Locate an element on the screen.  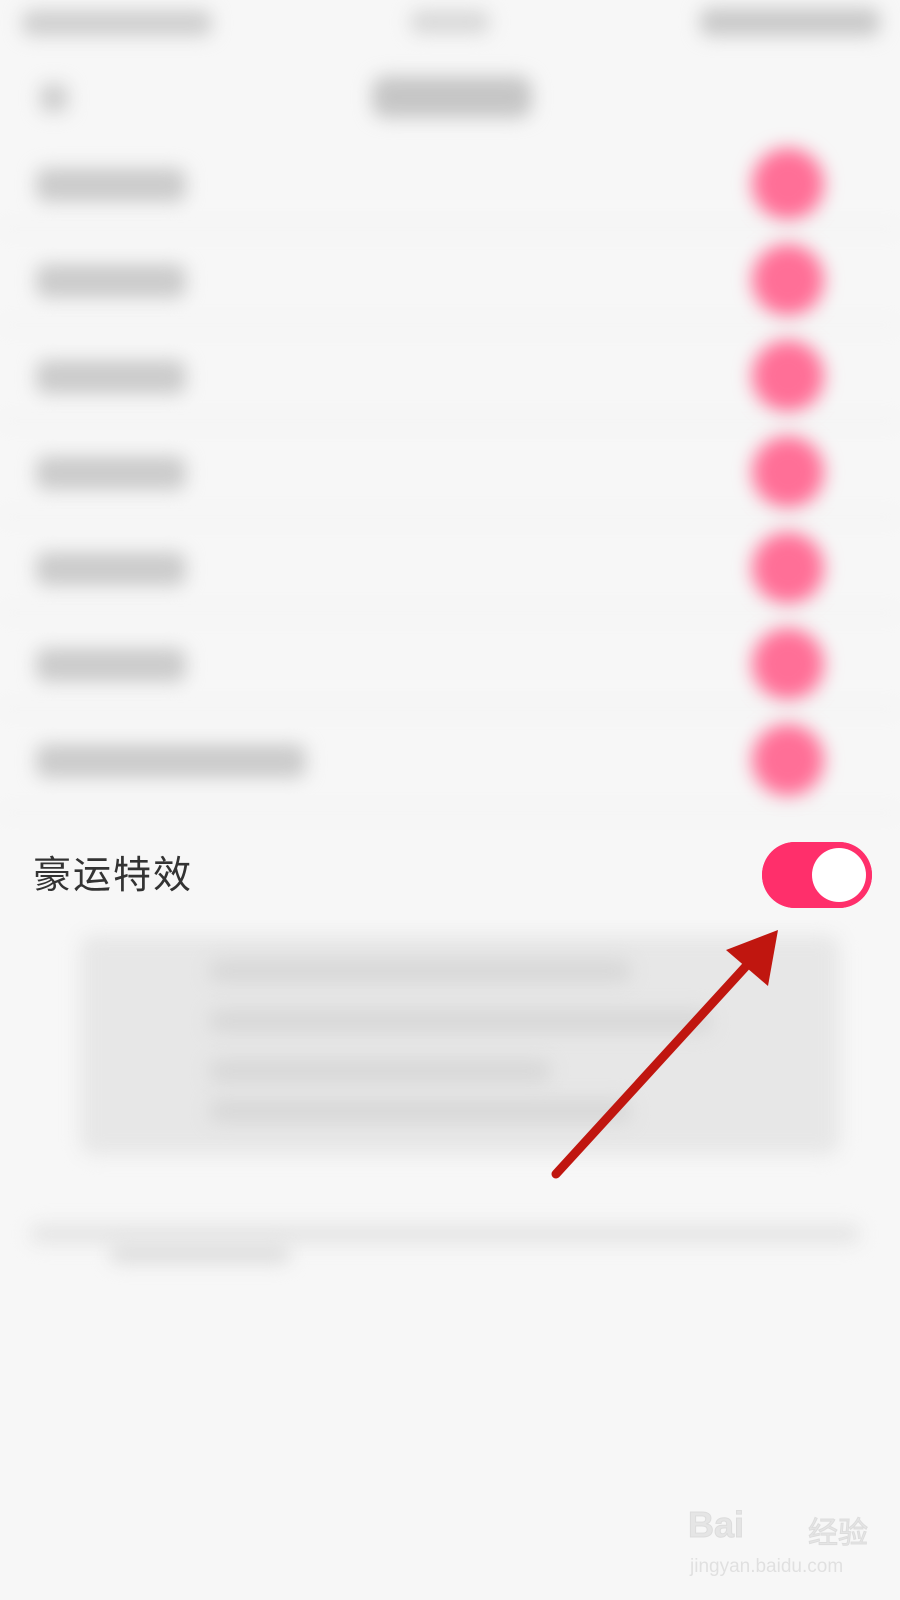
toggle-knob is located at coordinates (839, 875).